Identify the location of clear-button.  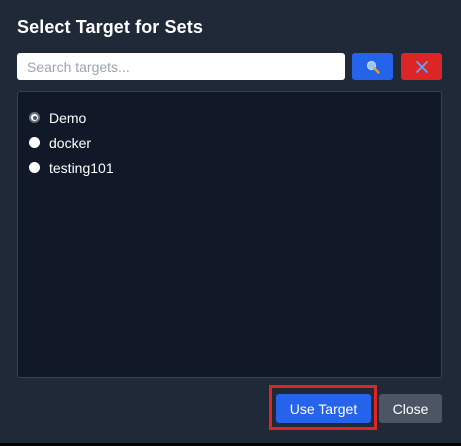
(421, 66).